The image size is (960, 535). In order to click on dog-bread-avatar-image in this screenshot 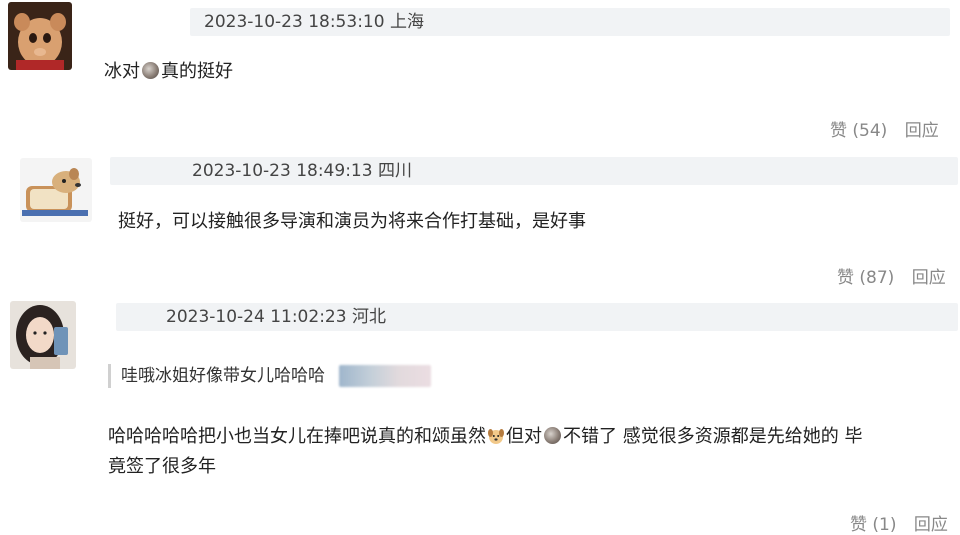, I will do `click(56, 190)`.